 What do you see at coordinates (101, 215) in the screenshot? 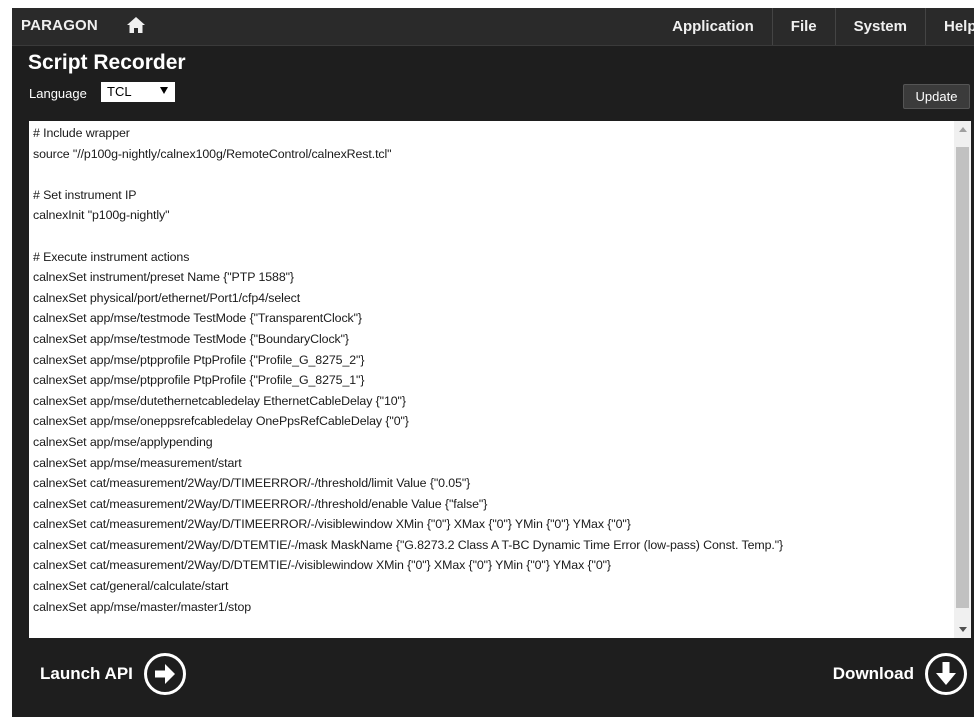
I see `script-line: calnexInit "p100g-nightly"` at bounding box center [101, 215].